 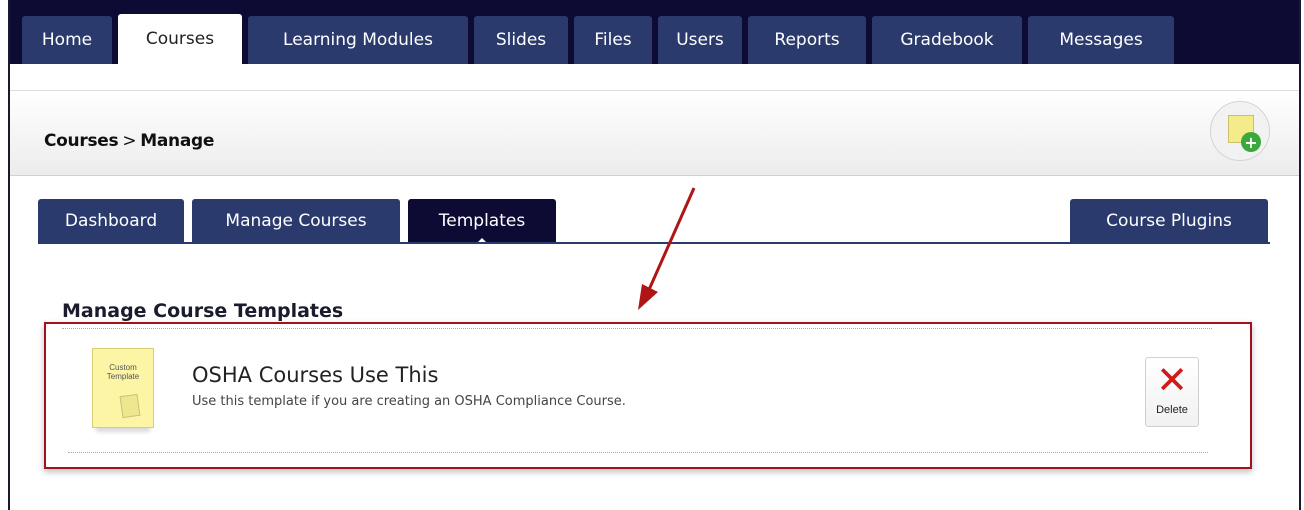 I want to click on divider, so click(x=638, y=452).